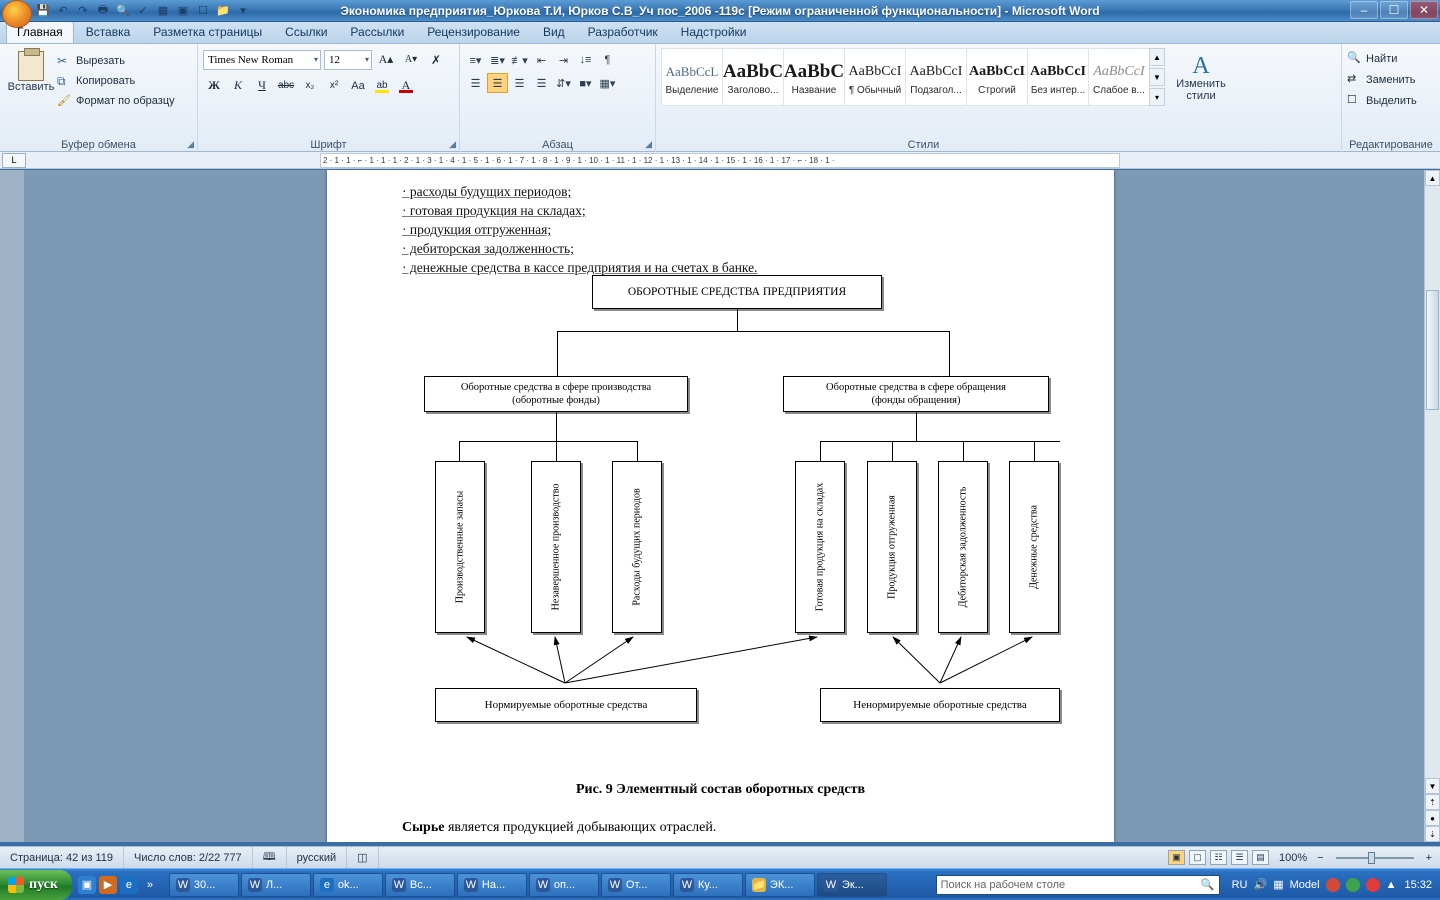 The height and width of the screenshot is (900, 1440). Describe the element at coordinates (143, 11) in the screenshot. I see `spelling-icon: ✓` at that location.